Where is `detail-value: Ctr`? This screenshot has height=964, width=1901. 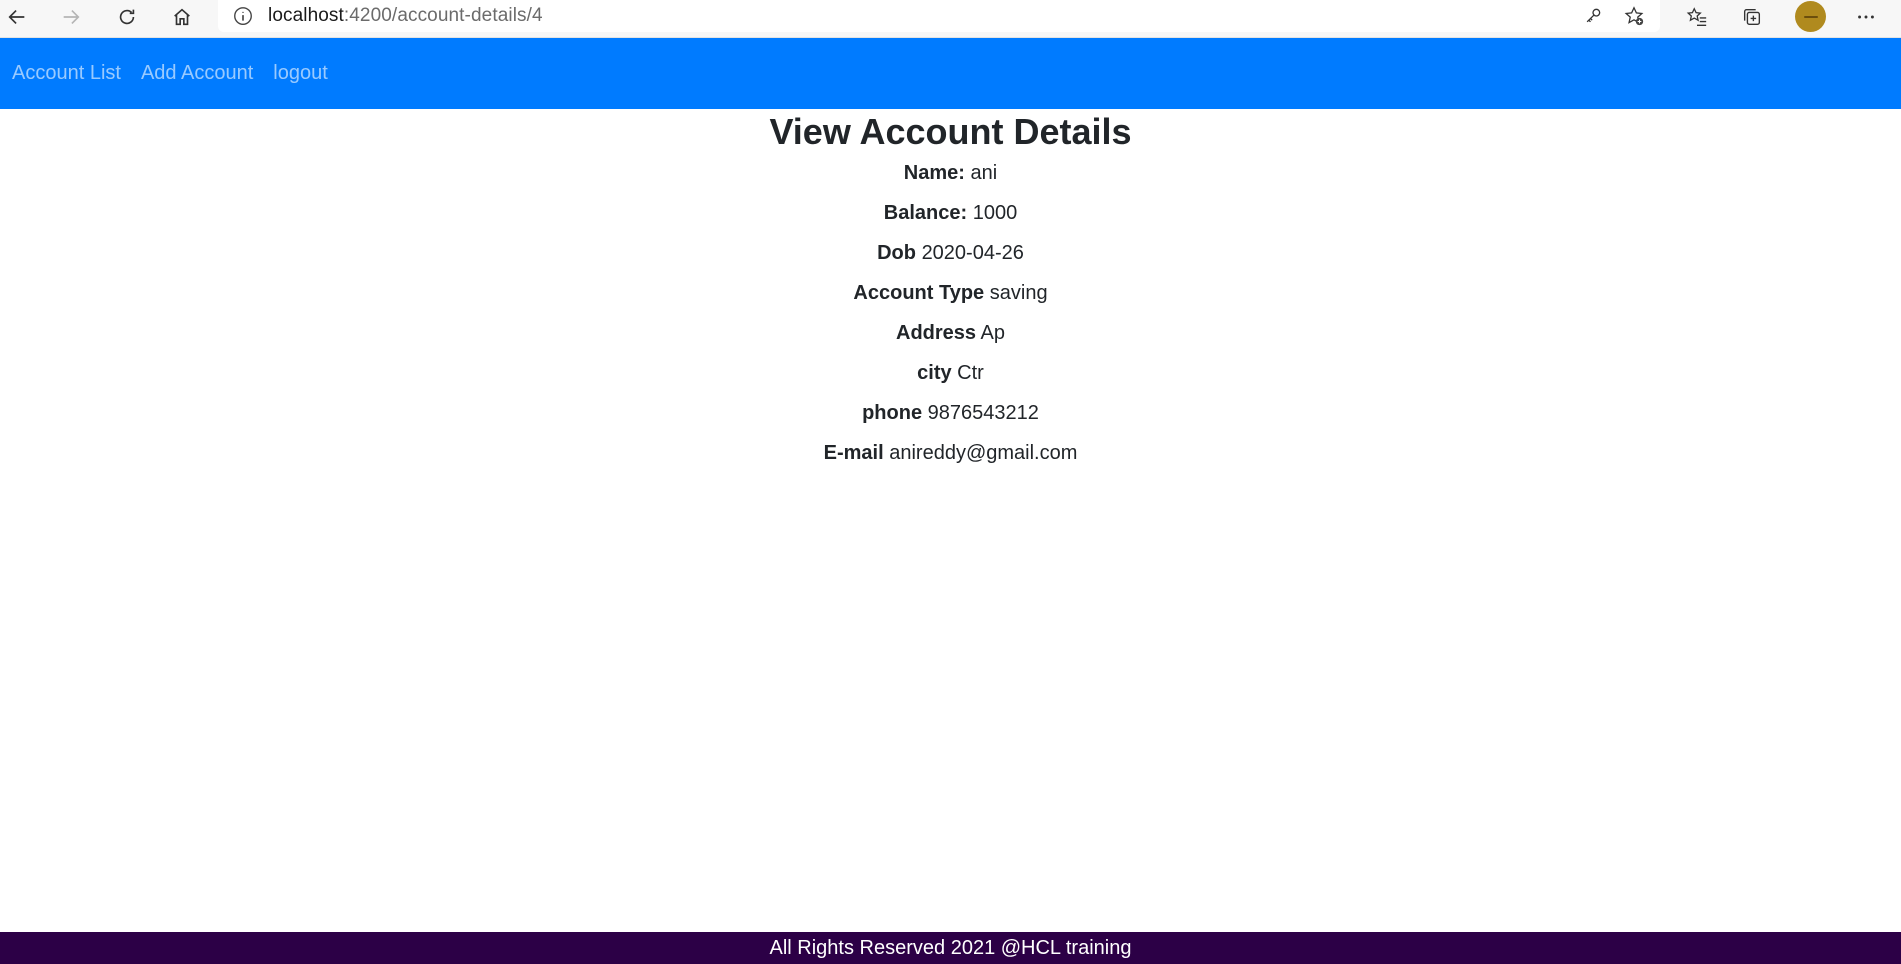
detail-value: Ctr is located at coordinates (970, 373).